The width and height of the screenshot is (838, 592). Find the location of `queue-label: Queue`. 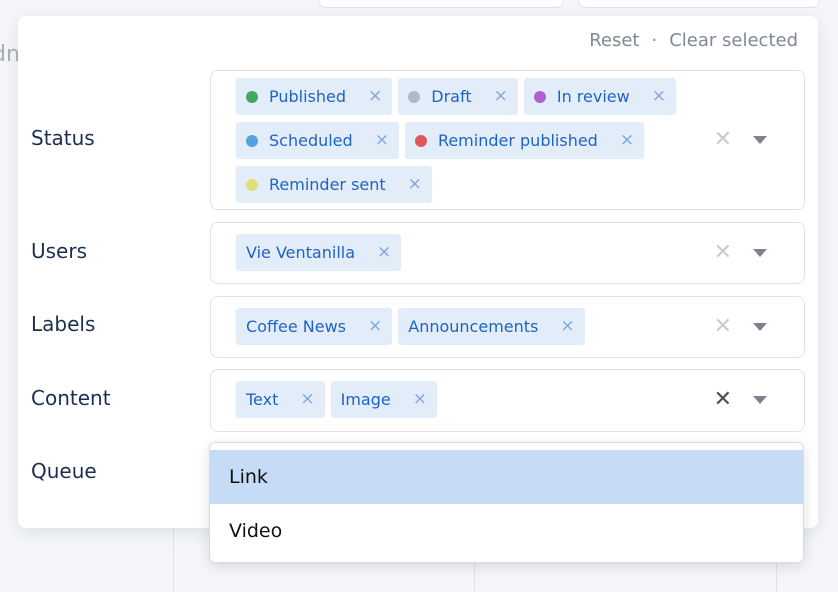

queue-label: Queue is located at coordinates (64, 471).